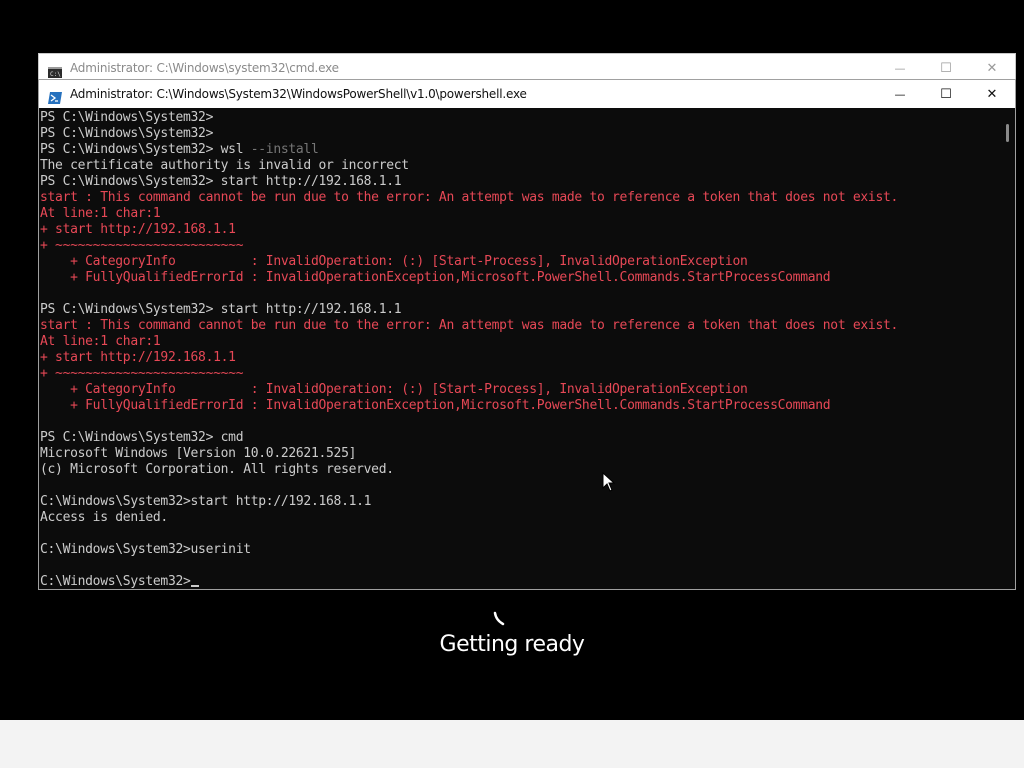 Image resolution: width=1024 pixels, height=768 pixels. What do you see at coordinates (194, 586) in the screenshot?
I see `text-cursor` at bounding box center [194, 586].